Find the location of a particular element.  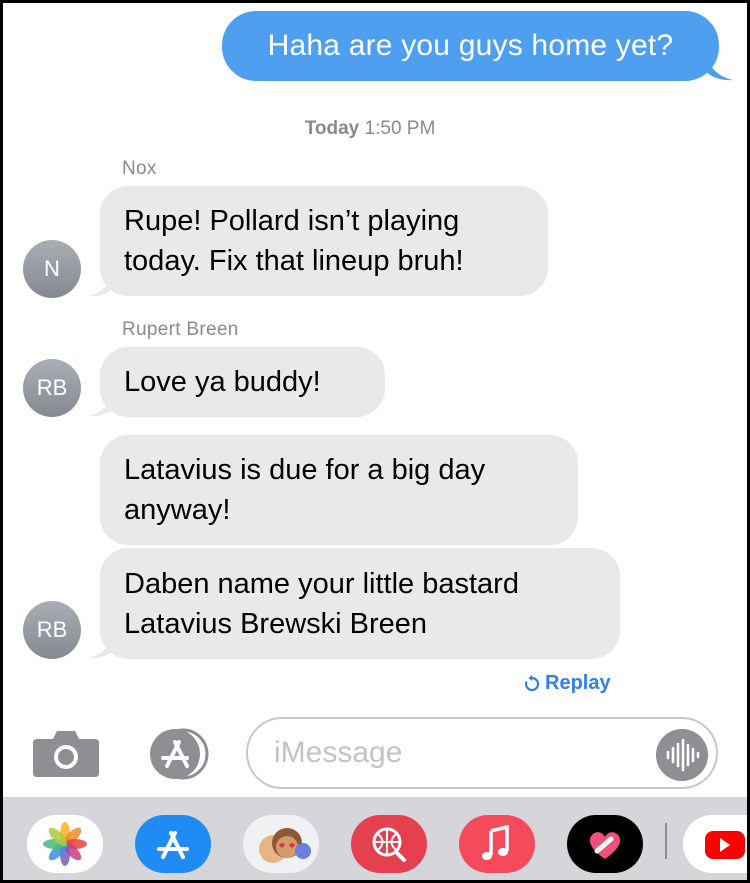

app-store-app-icon is located at coordinates (173, 844).